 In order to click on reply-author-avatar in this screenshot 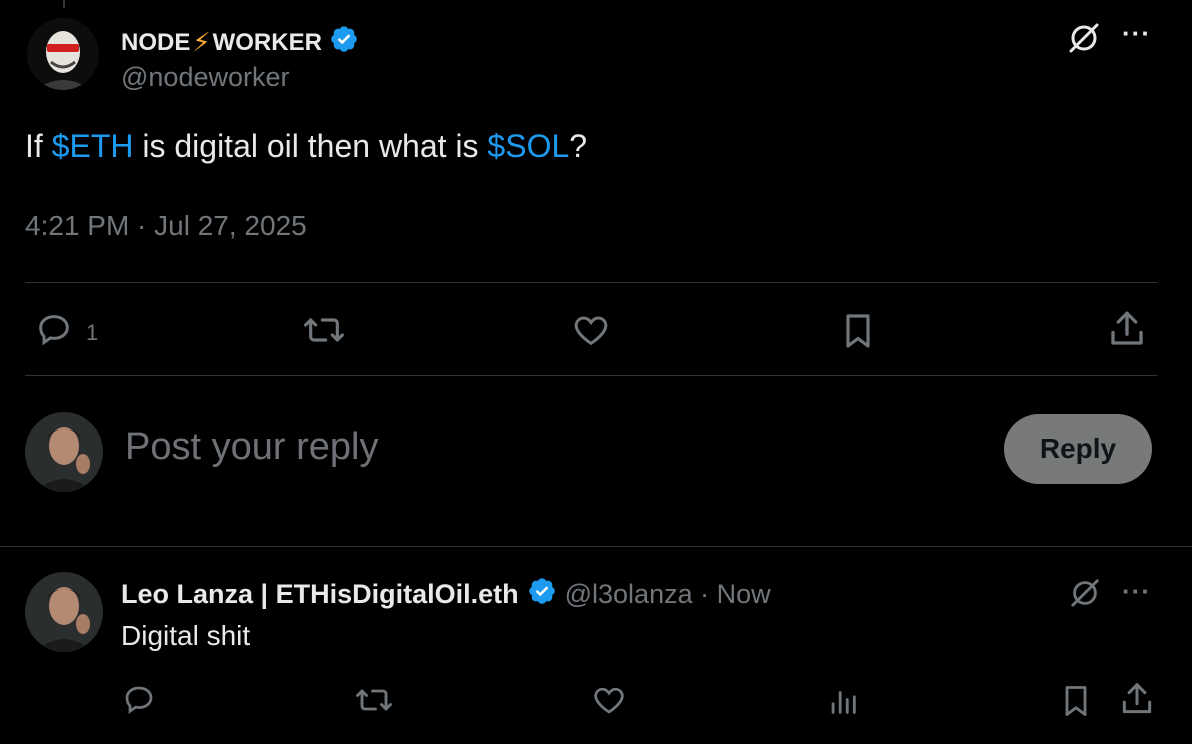, I will do `click(64, 612)`.